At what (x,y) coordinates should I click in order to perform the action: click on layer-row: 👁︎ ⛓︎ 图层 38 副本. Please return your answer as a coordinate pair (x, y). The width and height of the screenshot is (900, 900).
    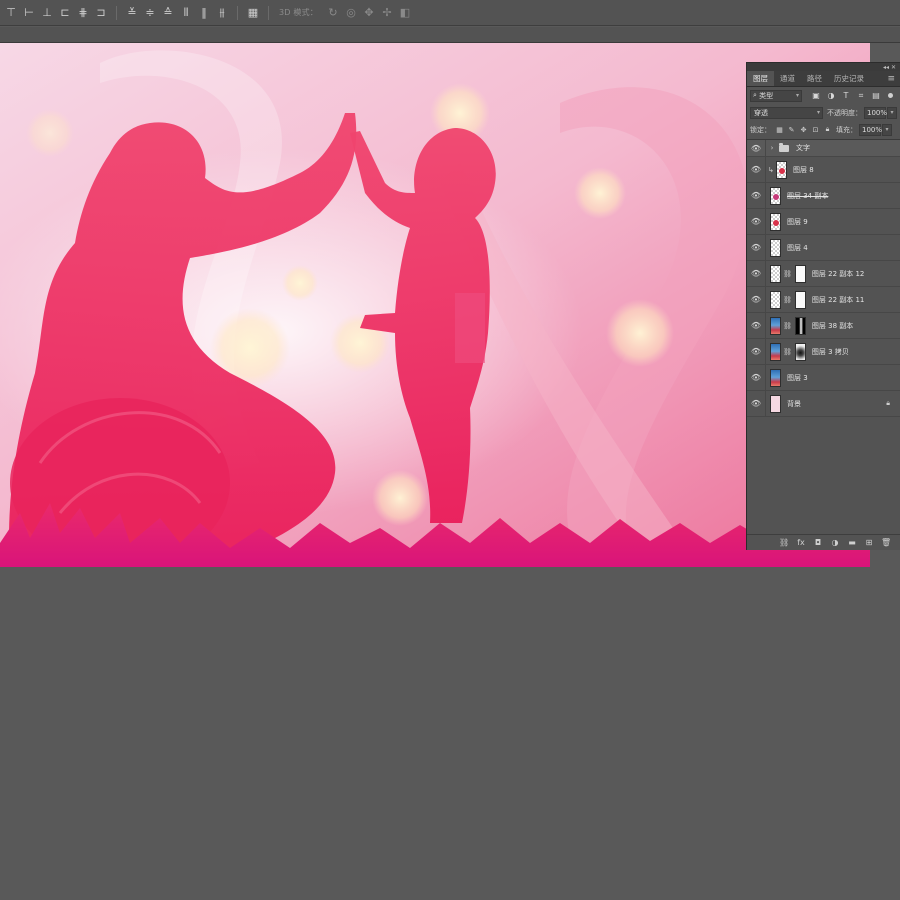
    Looking at the image, I should click on (823, 326).